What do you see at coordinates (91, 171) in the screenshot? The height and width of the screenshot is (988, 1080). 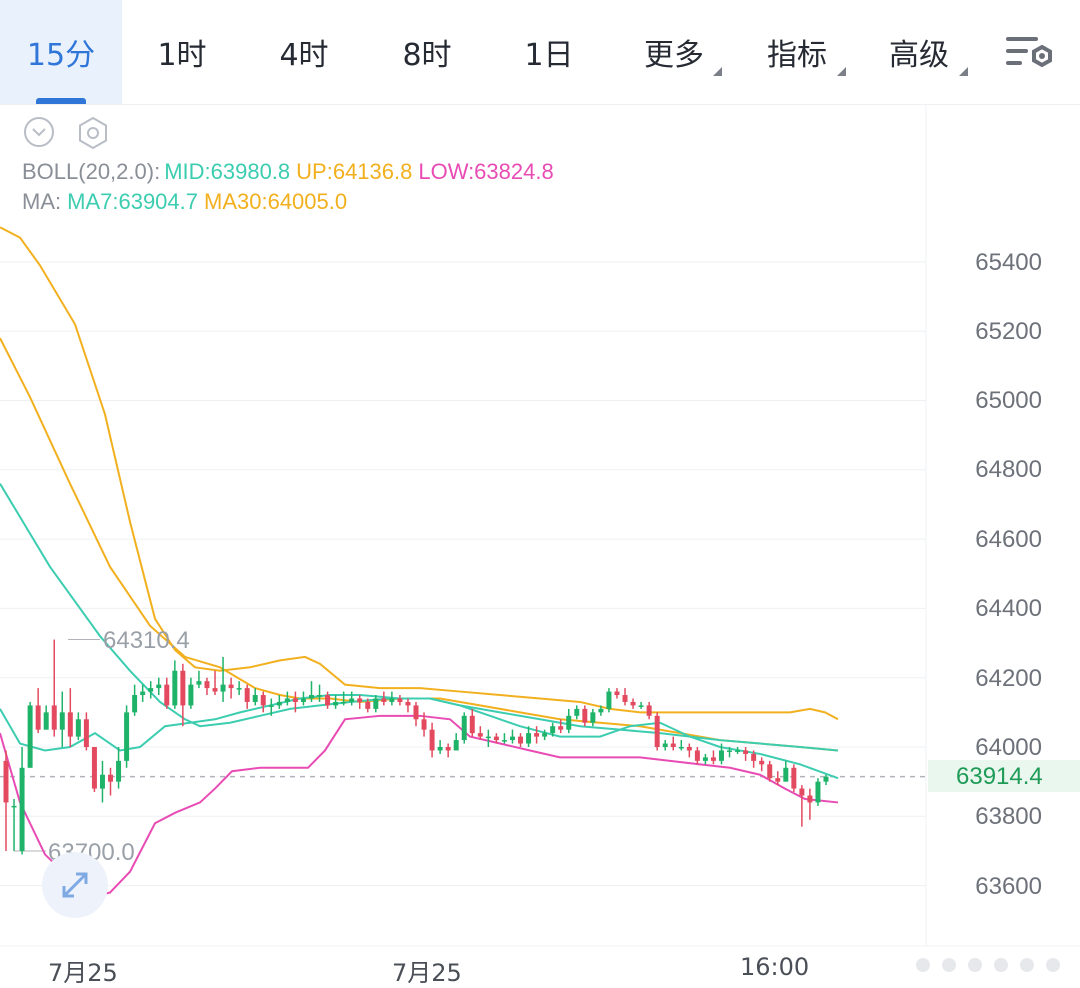 I see `boll-label: BOLL(20,2.0):` at bounding box center [91, 171].